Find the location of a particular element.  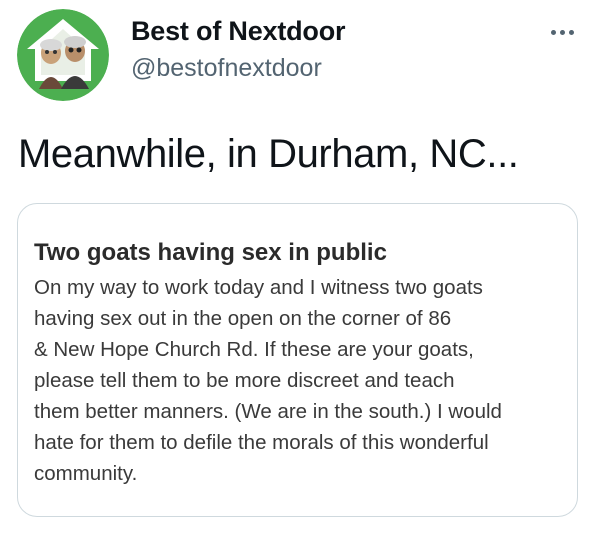

post-body-line: community. is located at coordinates (86, 473).